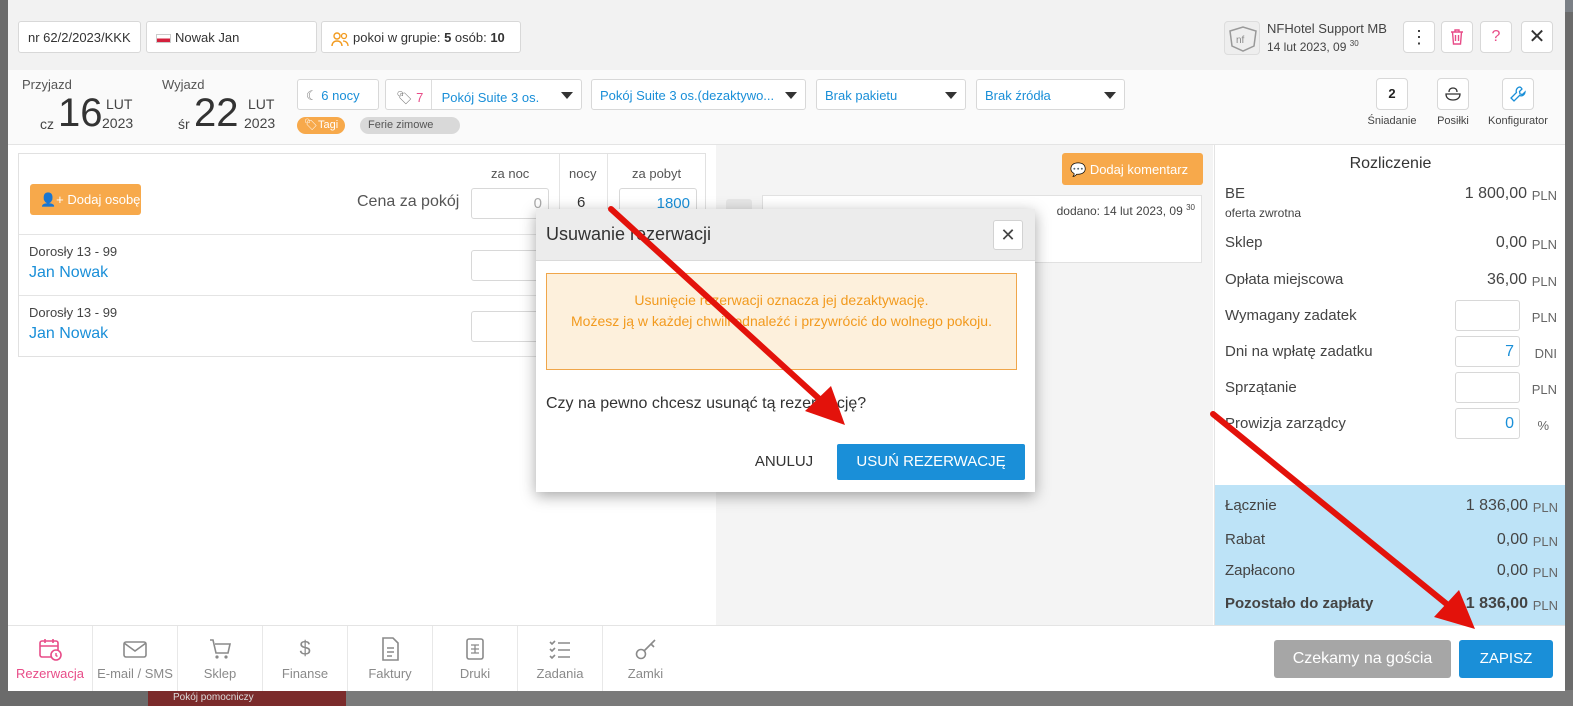  Describe the element at coordinates (1327, 28) in the screenshot. I see `support-name: NFHotel Support MB` at that location.